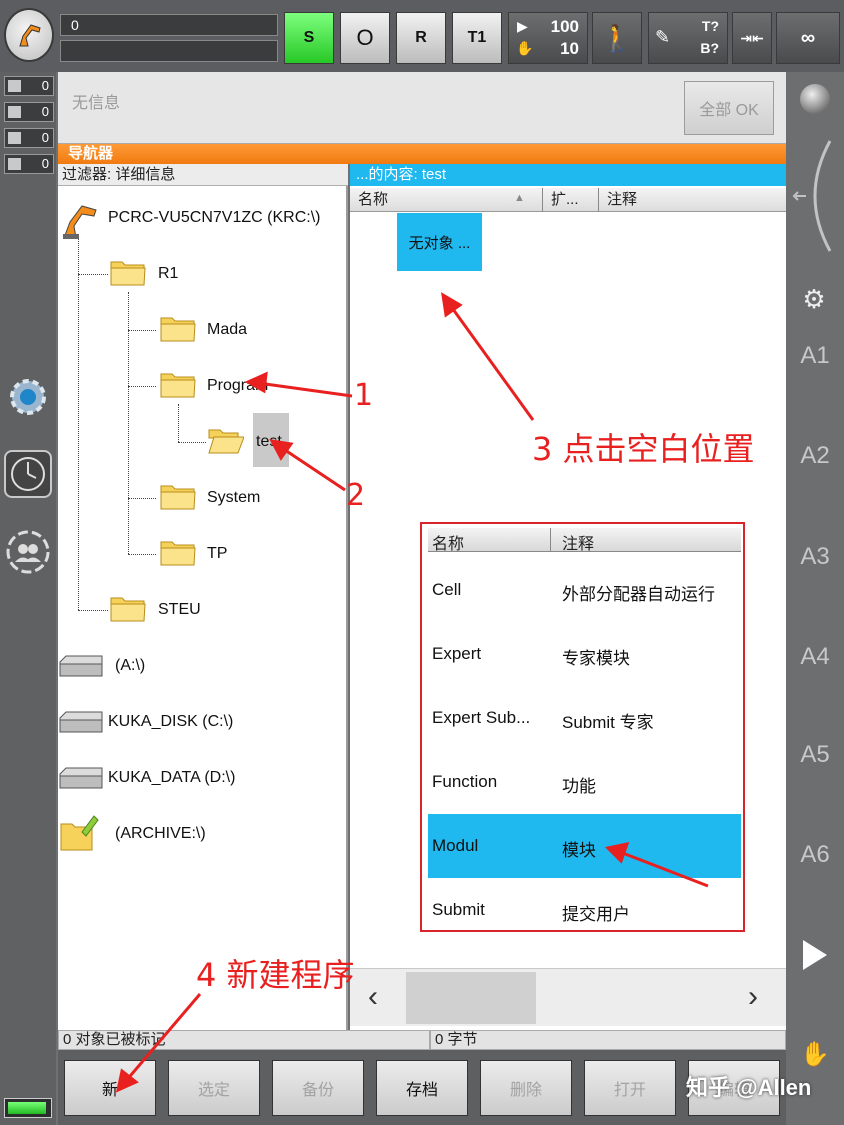 Image resolution: width=844 pixels, height=1125 pixels. I want to click on annotation-step-1: 1, so click(364, 395).